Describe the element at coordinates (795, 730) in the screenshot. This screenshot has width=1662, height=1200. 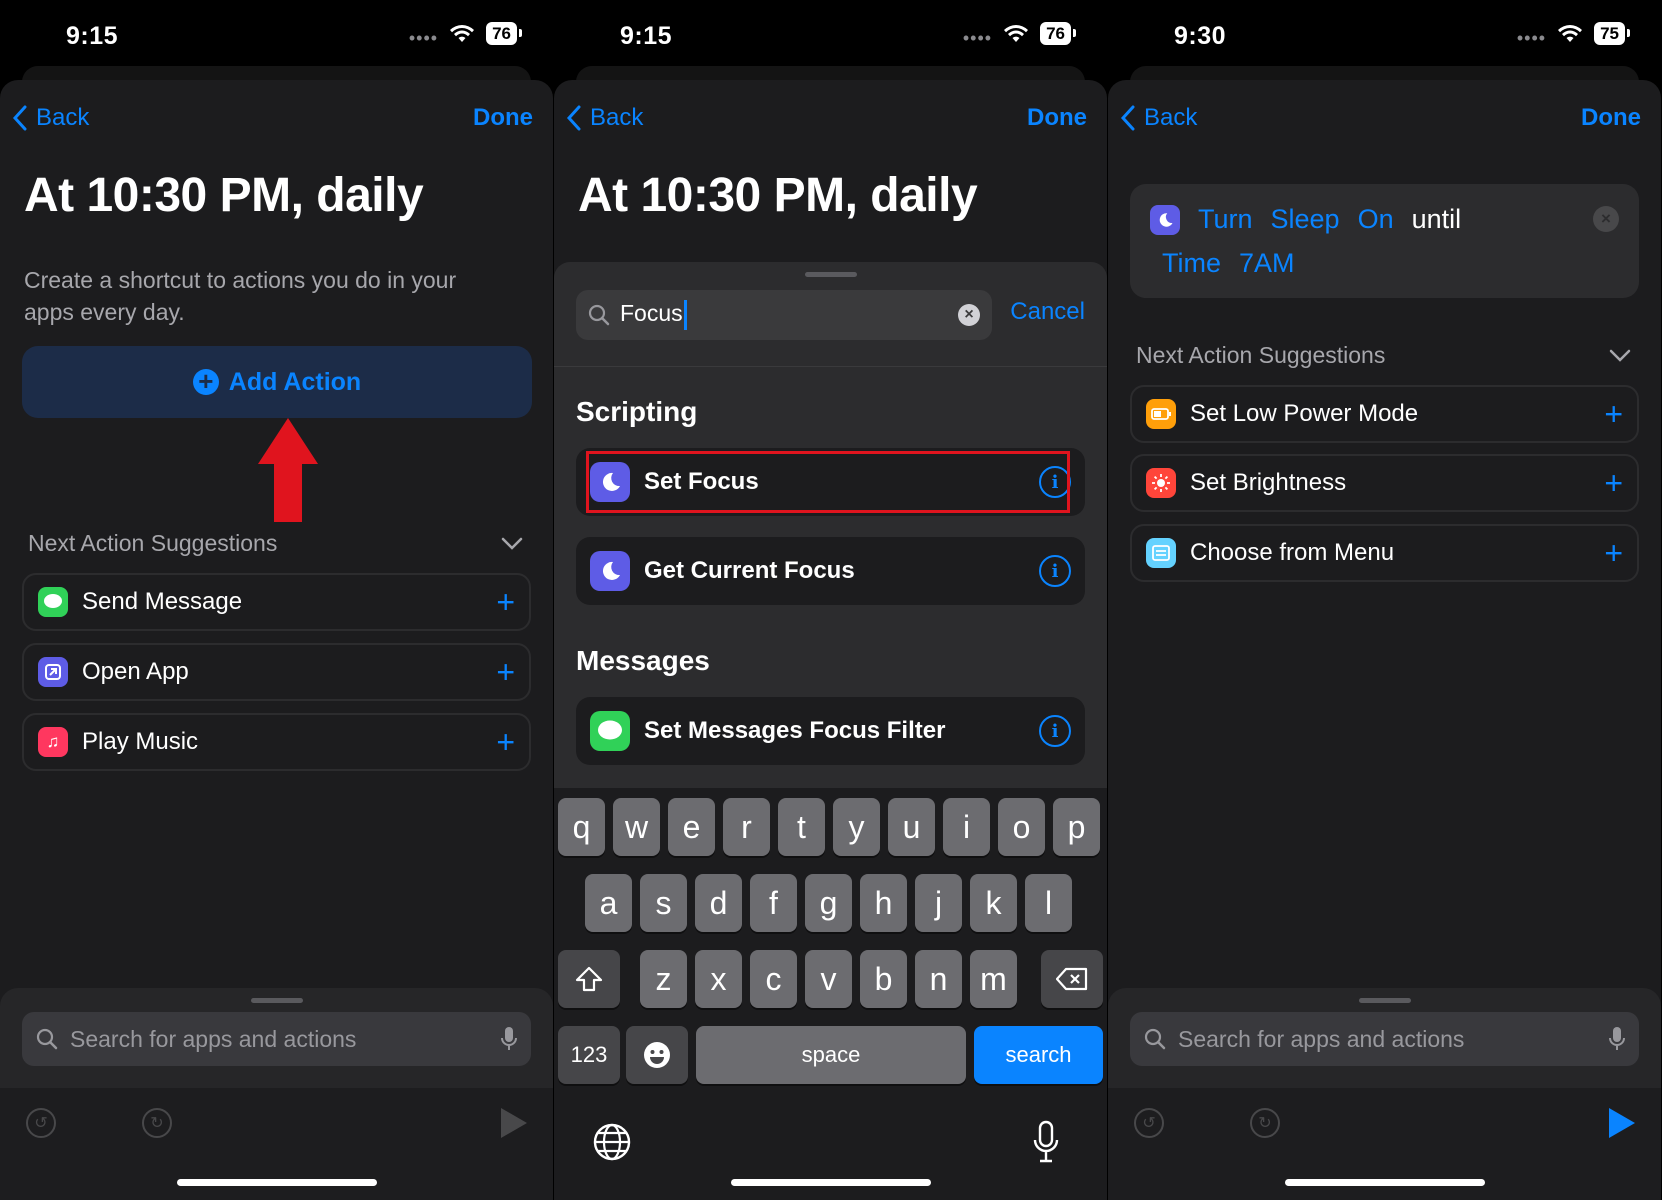
I see `result-label: Set Messages Focus Filter` at that location.